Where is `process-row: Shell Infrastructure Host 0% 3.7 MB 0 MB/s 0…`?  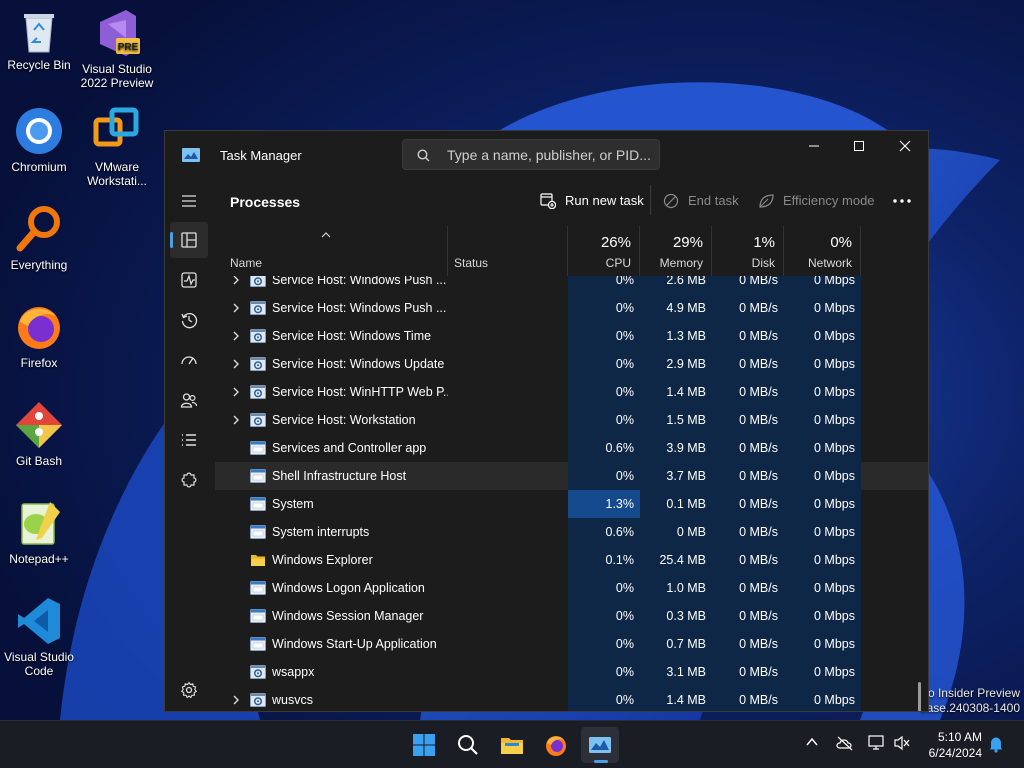
process-row: Shell Infrastructure Host 0% 3.7 MB 0 MB/s 0… is located at coordinates (571, 476).